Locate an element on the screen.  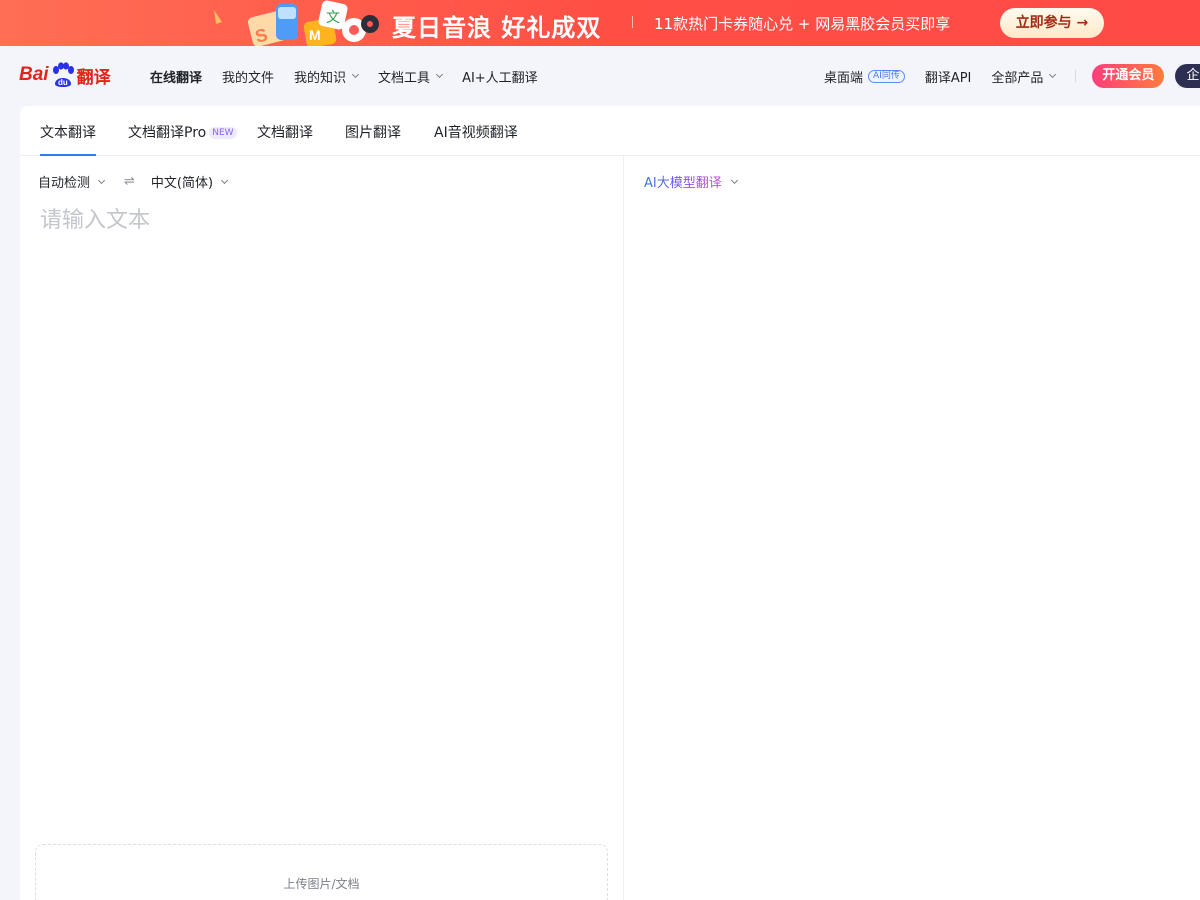
desktop-app-link: 桌面端 AI同传 is located at coordinates (864, 76).